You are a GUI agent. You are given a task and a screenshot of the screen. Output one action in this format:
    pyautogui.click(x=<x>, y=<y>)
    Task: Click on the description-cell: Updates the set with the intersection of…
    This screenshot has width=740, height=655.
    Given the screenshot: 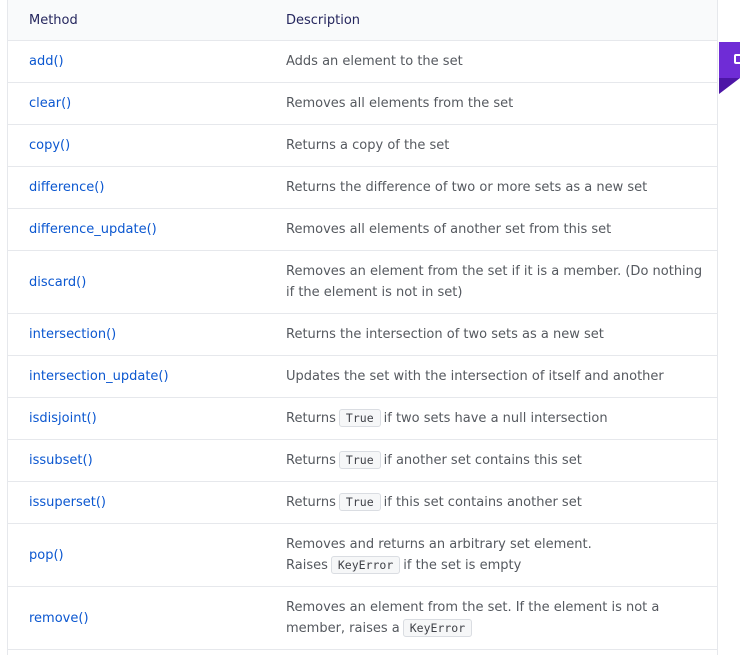 What is the action you would take?
    pyautogui.click(x=491, y=376)
    